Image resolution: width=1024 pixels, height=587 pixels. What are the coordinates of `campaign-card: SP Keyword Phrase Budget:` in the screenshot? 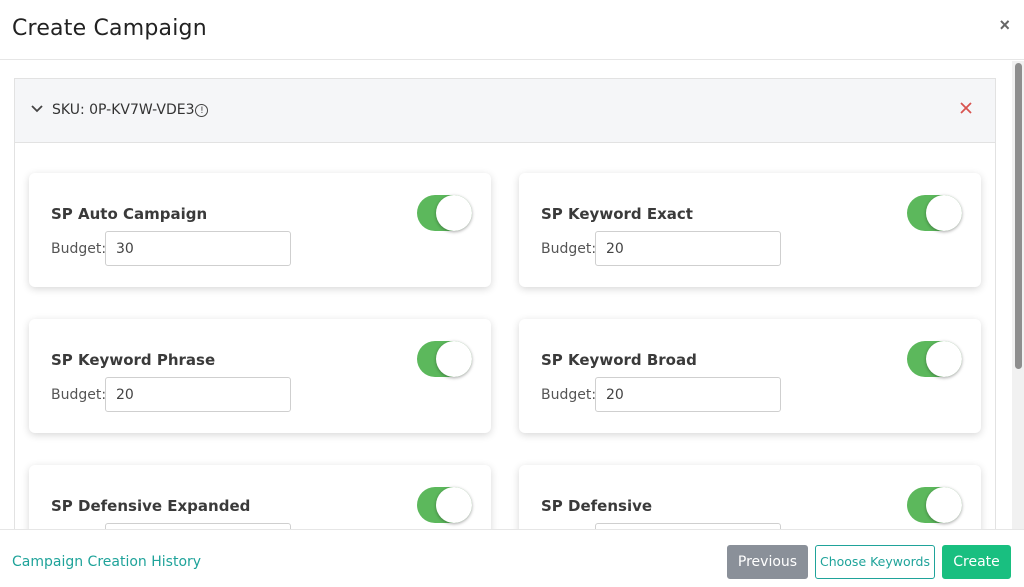 It's located at (260, 376).